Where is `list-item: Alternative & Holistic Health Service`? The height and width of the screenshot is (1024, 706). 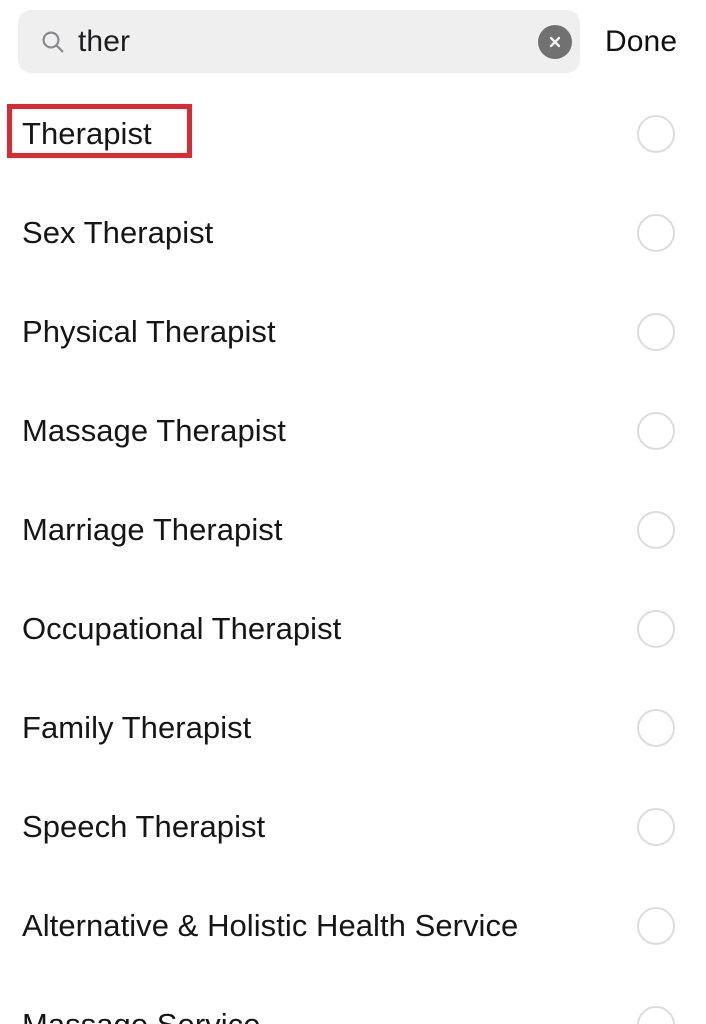
list-item: Alternative & Holistic Health Service is located at coordinates (353, 925).